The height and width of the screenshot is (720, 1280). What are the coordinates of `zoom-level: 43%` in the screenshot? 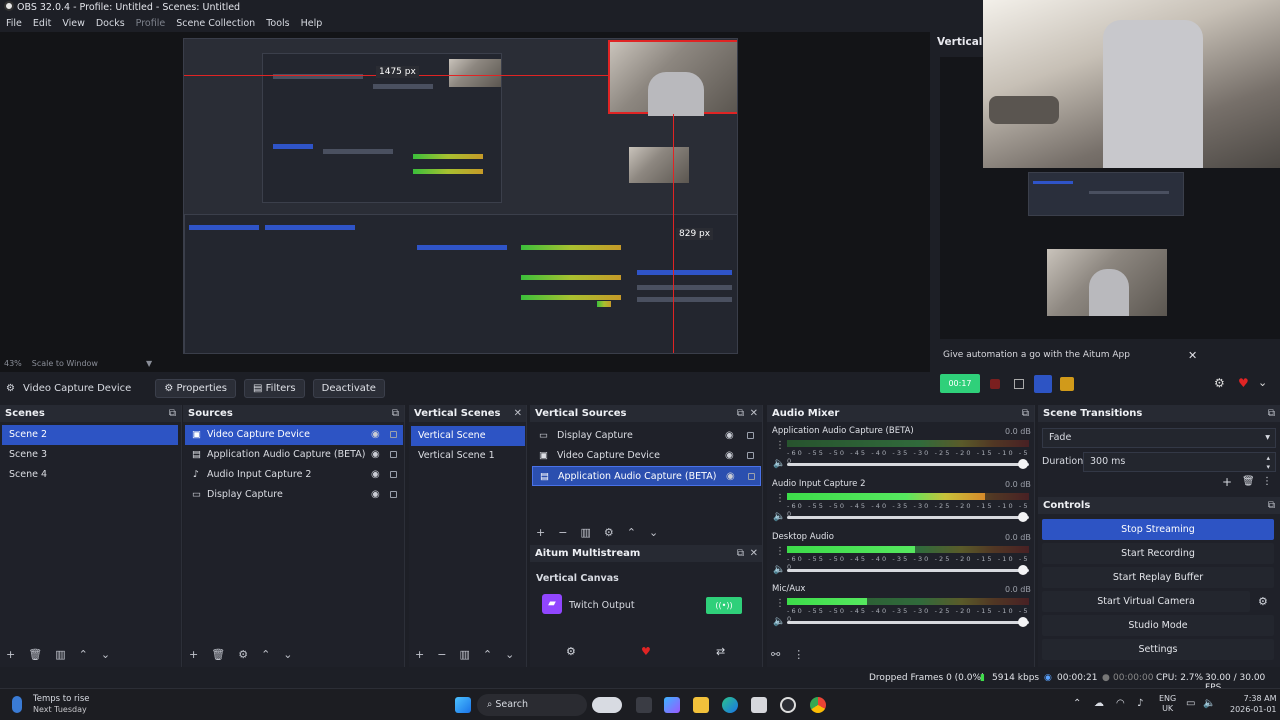 It's located at (13, 363).